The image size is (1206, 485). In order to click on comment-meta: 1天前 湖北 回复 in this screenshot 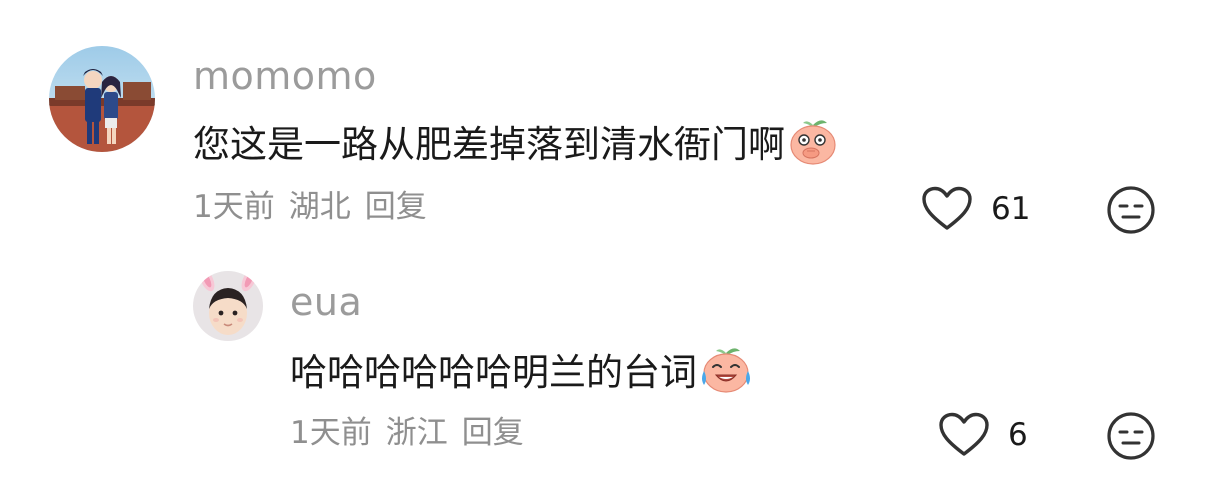, I will do `click(310, 207)`.